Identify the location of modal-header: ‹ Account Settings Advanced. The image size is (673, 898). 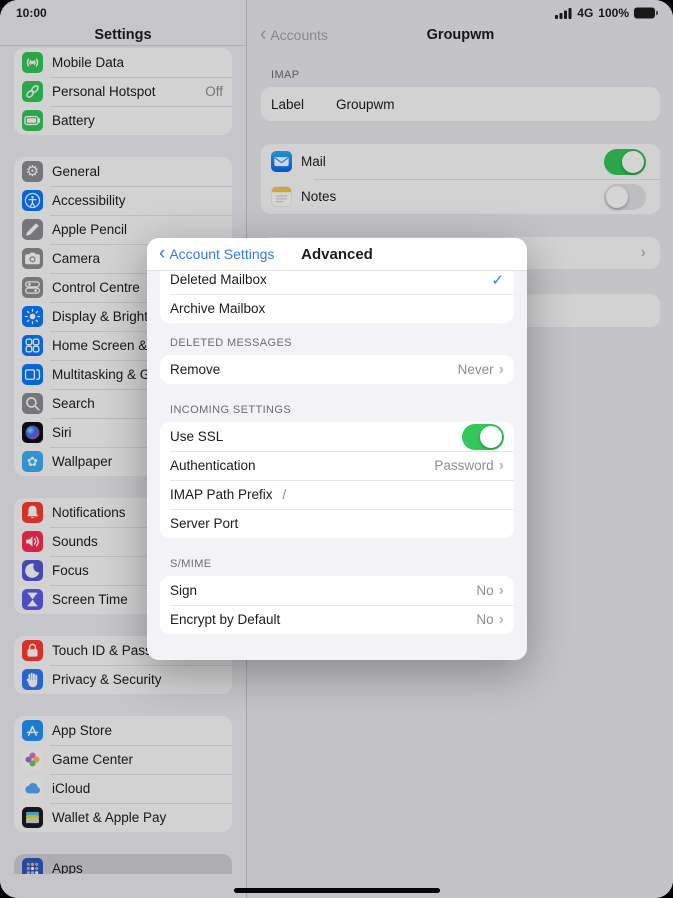
(337, 254).